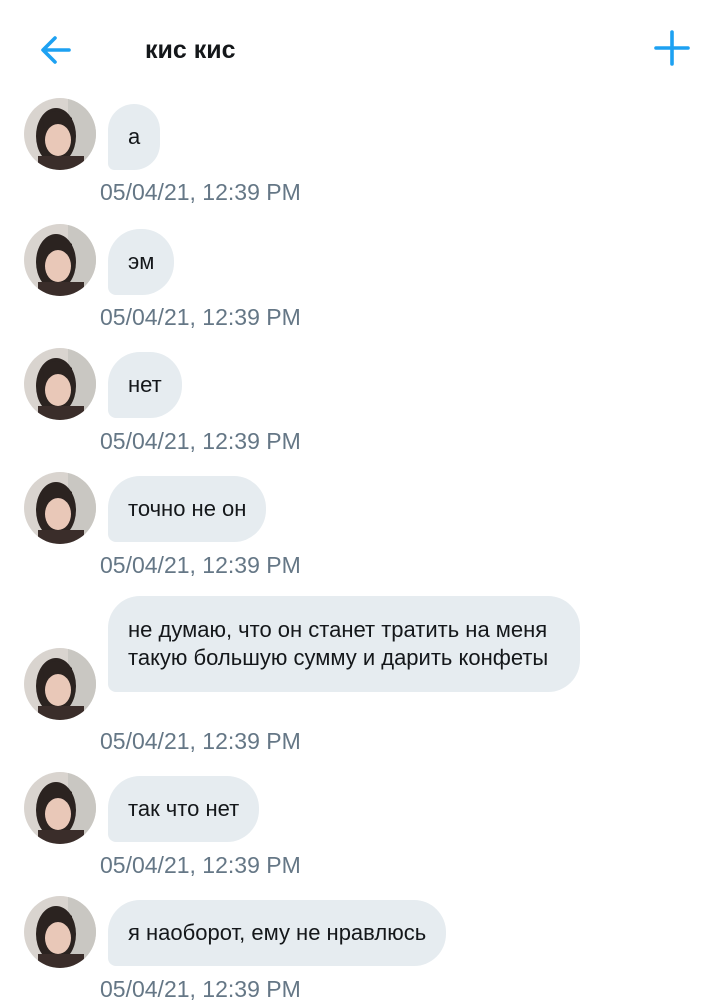 The width and height of the screenshot is (720, 1006). I want to click on message-bubble: так что нет, so click(184, 809).